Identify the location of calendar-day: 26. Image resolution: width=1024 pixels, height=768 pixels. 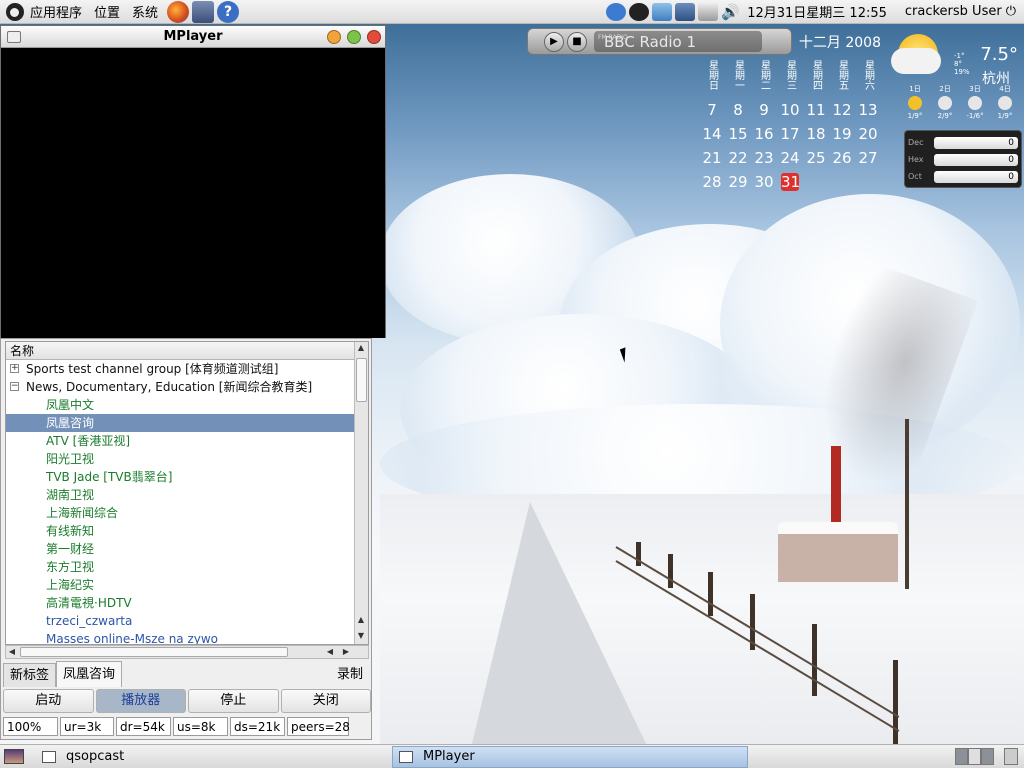
(842, 158).